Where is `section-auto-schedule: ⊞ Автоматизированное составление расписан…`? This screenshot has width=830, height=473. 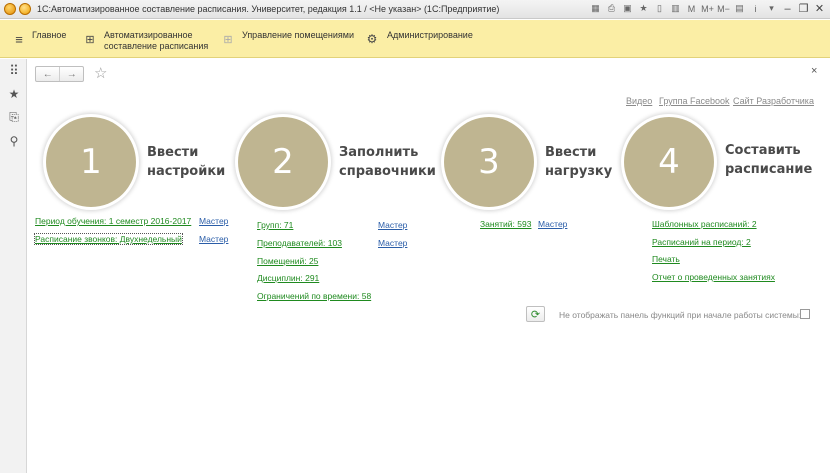 section-auto-schedule: ⊞ Автоматизированное составление расписан… is located at coordinates (147, 39).